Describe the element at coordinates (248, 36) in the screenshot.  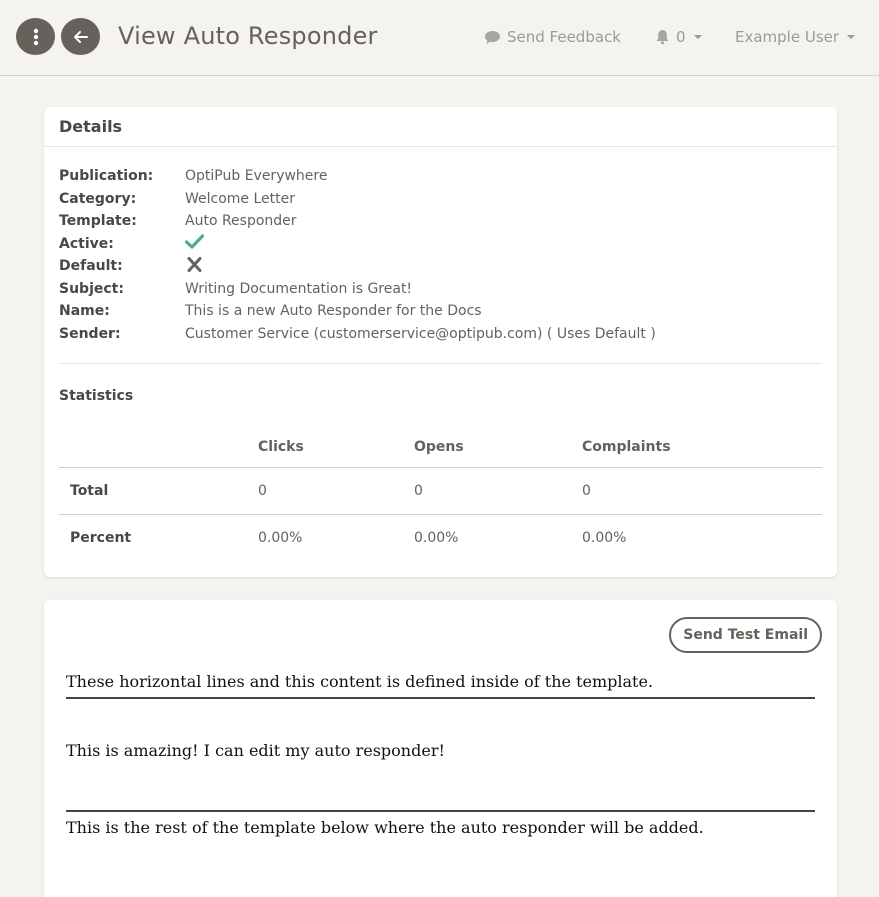
I see `page-title: View Auto Responder` at that location.